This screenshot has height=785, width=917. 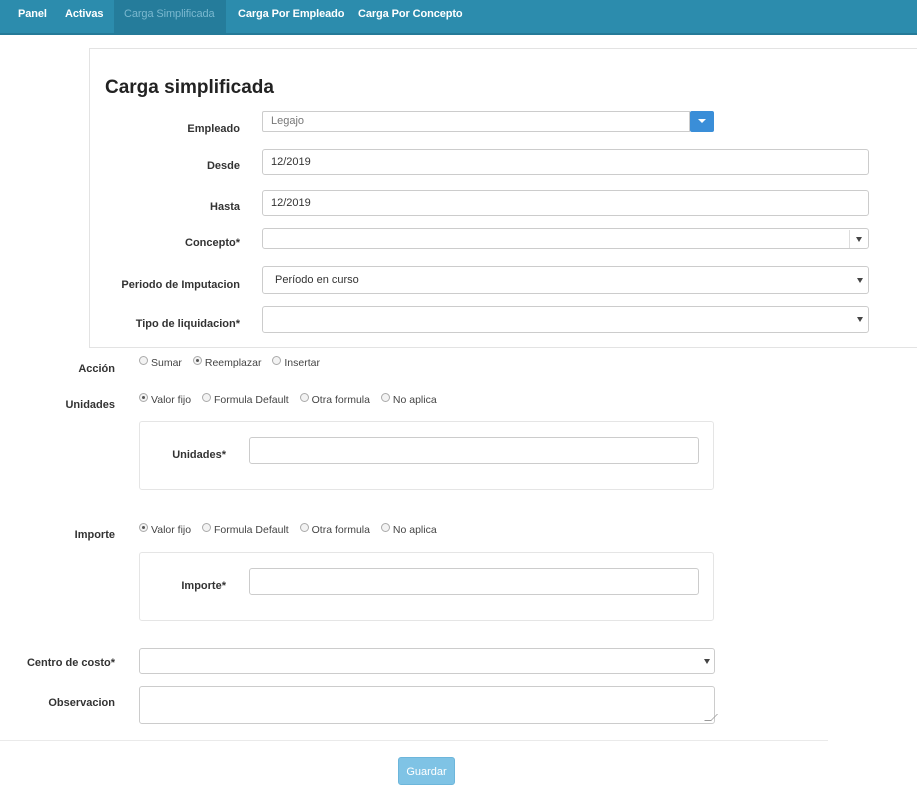 I want to click on radio-label: Insertar, so click(x=302, y=363).